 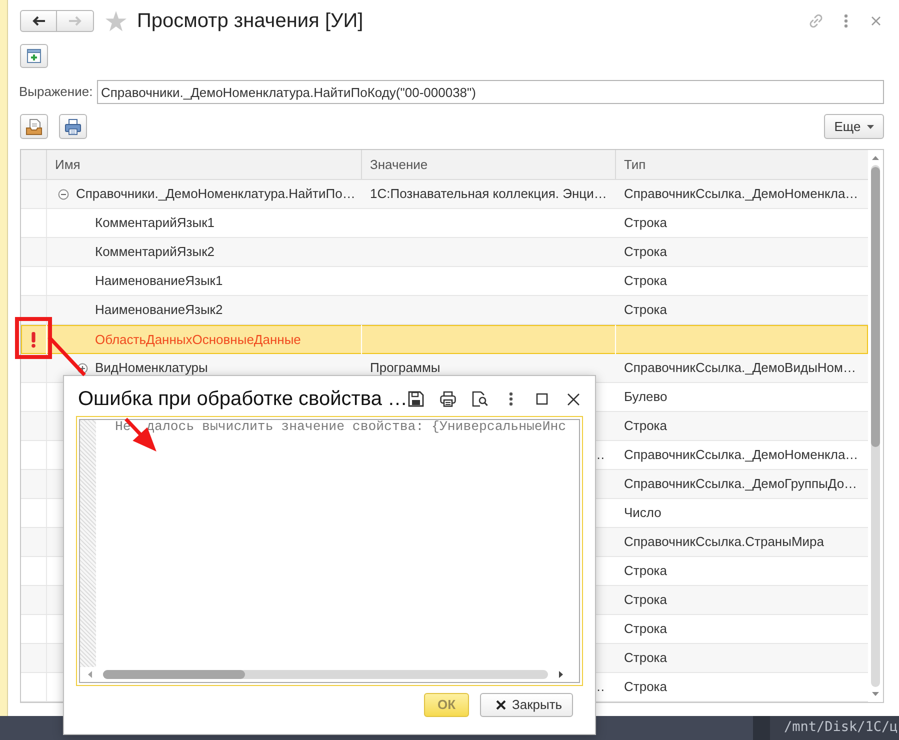 I want to click on maximize-icon, so click(x=542, y=399).